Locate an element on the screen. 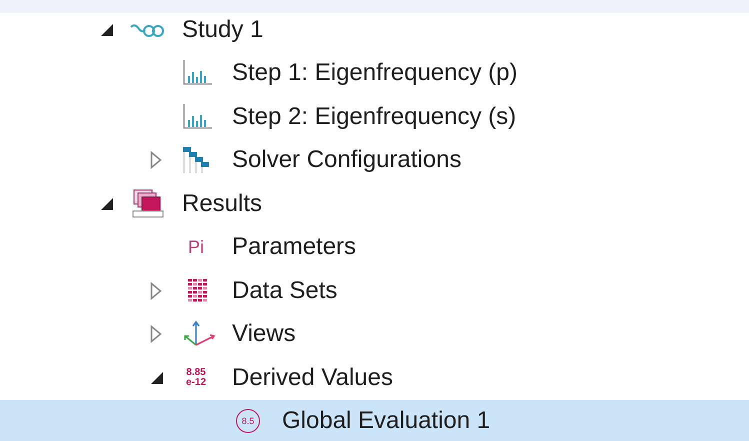 The image size is (749, 441). tree-item-label: Step 2: Eigenfrequency (s) is located at coordinates (374, 116).